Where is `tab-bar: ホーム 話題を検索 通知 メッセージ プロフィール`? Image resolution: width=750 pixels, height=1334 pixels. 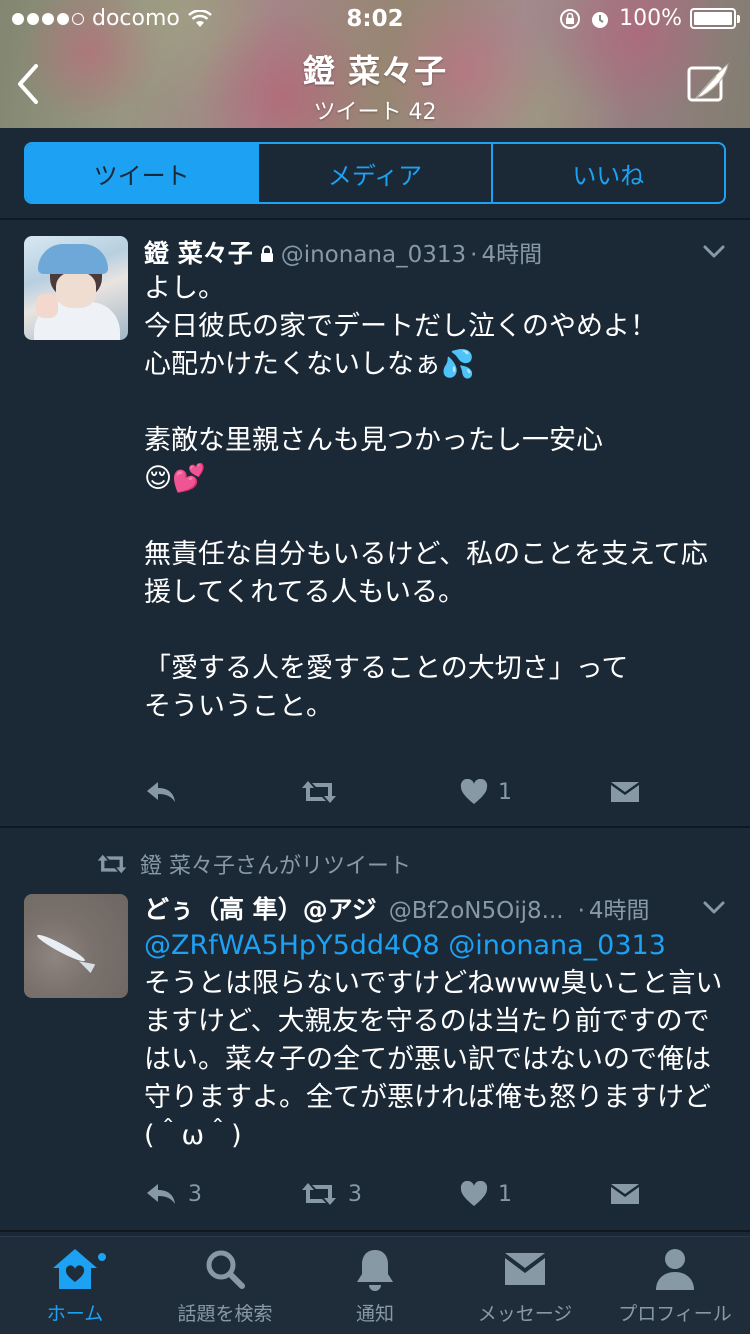 tab-bar: ホーム 話題を検索 通知 メッセージ プロフィール is located at coordinates (375, 1285).